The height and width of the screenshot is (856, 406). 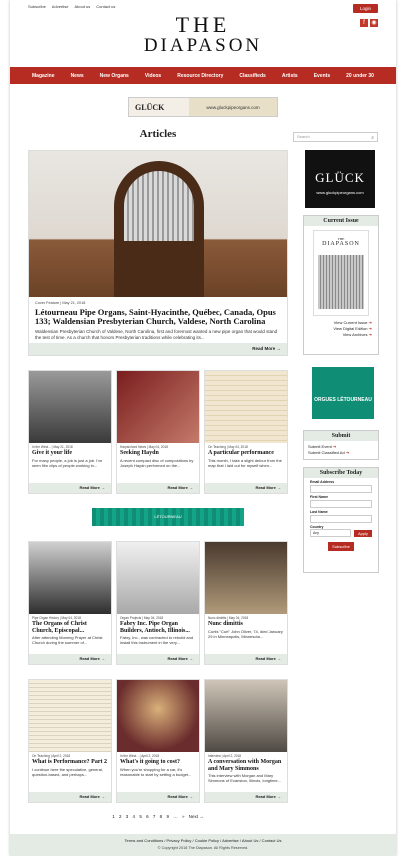 I want to click on submit-heading: Submit, so click(x=341, y=436).